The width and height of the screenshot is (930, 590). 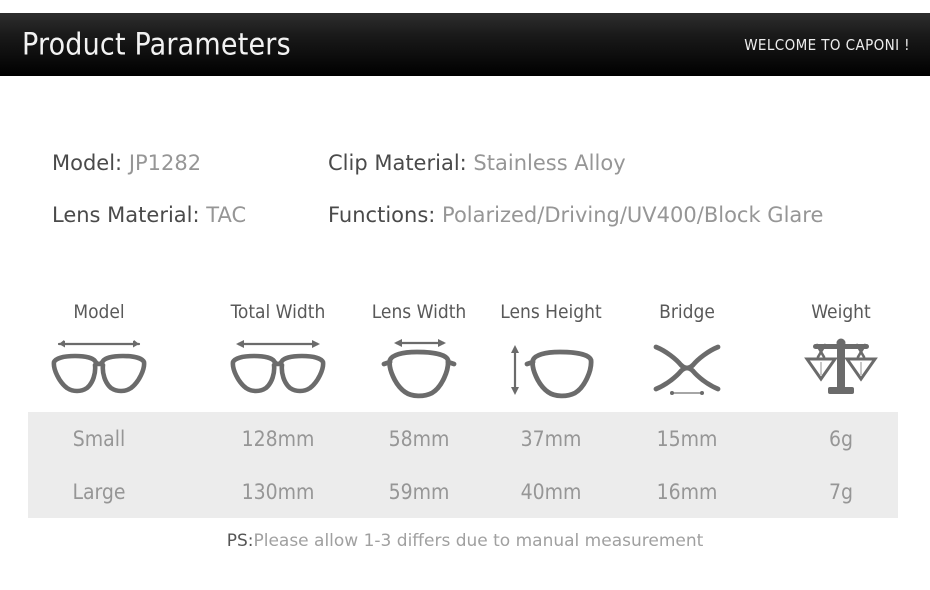 I want to click on icon-cell-model, so click(x=99, y=368).